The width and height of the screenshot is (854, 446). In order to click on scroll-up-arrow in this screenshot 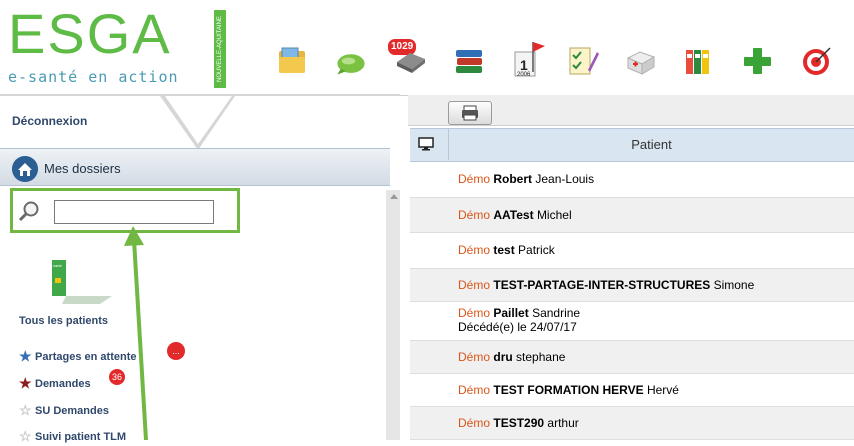, I will do `click(394, 196)`.